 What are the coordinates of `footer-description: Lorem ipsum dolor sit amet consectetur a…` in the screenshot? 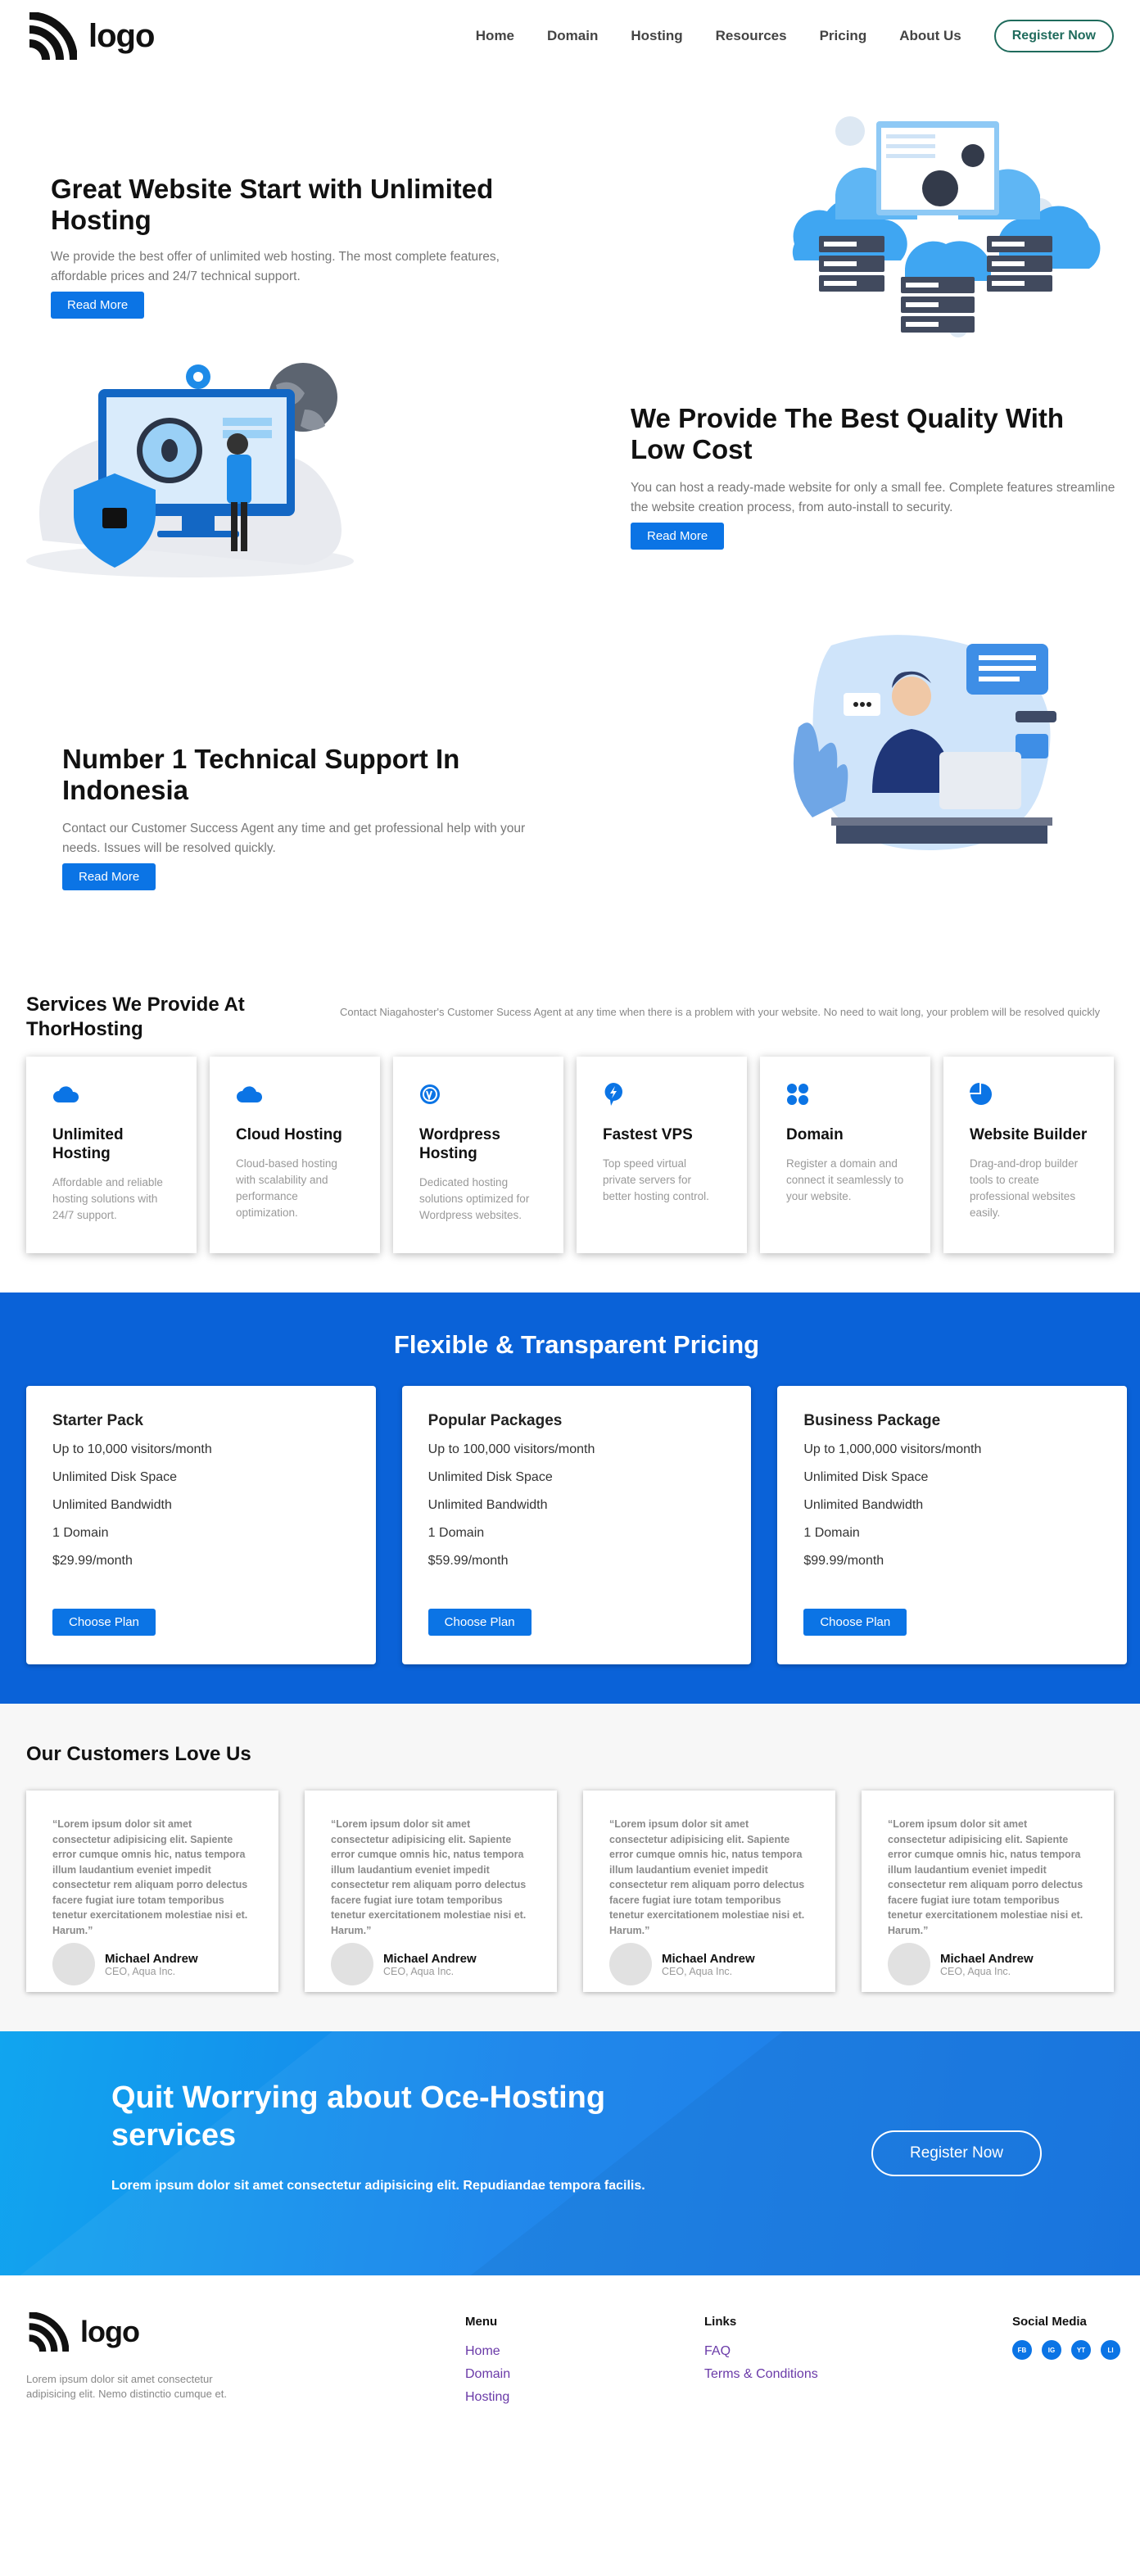 It's located at (126, 2386).